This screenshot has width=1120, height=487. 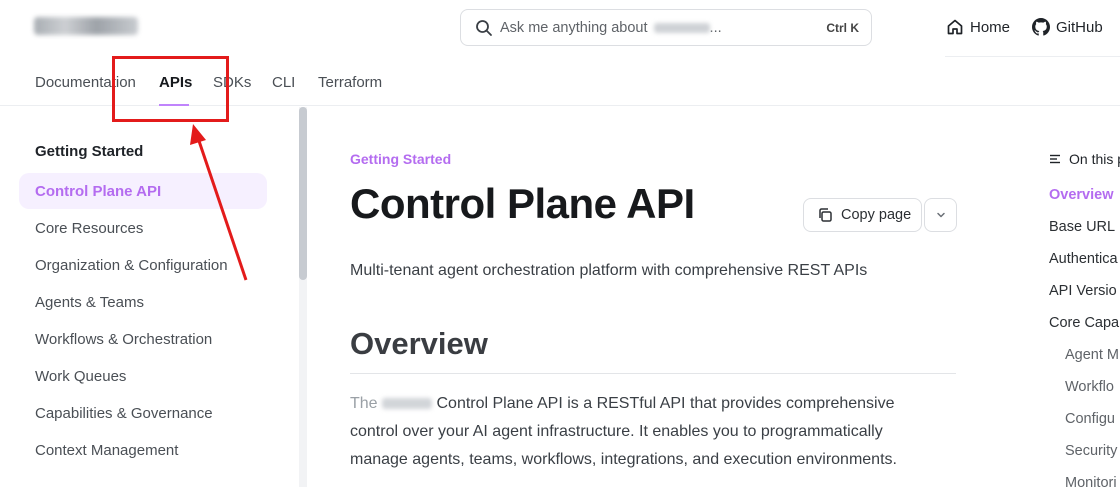 What do you see at coordinates (98, 191) in the screenshot?
I see `sidebar-item-control-plane-api: Control Plane API` at bounding box center [98, 191].